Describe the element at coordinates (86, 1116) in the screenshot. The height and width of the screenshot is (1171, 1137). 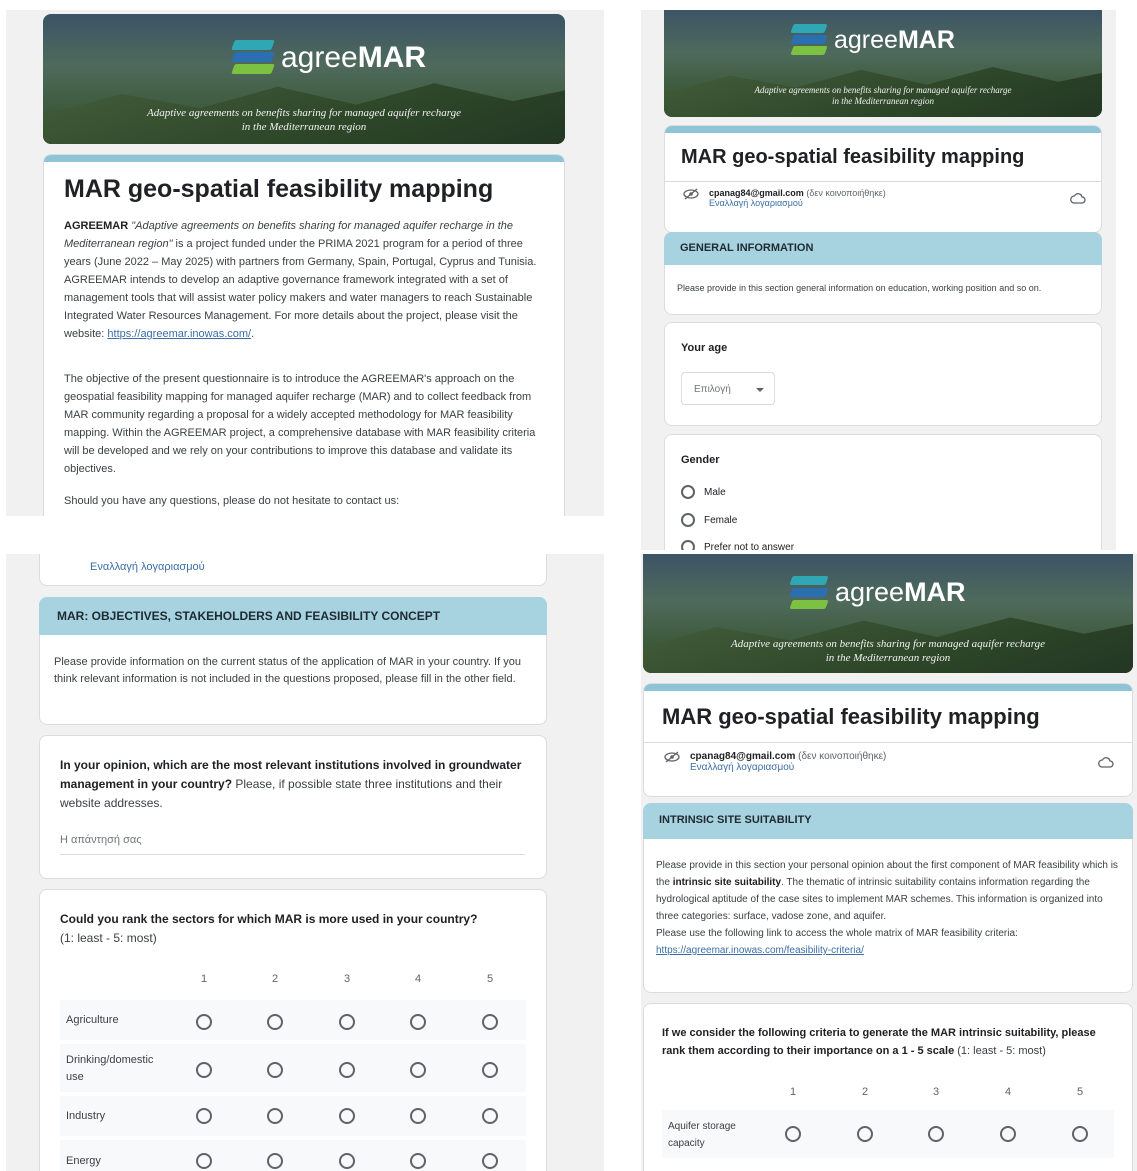
I see `row-label: Industry` at that location.